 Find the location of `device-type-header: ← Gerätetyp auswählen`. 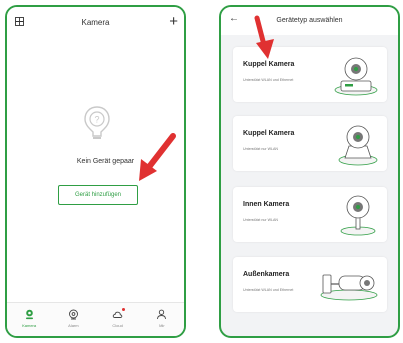

device-type-header: ← Gerätetyp auswählen is located at coordinates (309, 21).